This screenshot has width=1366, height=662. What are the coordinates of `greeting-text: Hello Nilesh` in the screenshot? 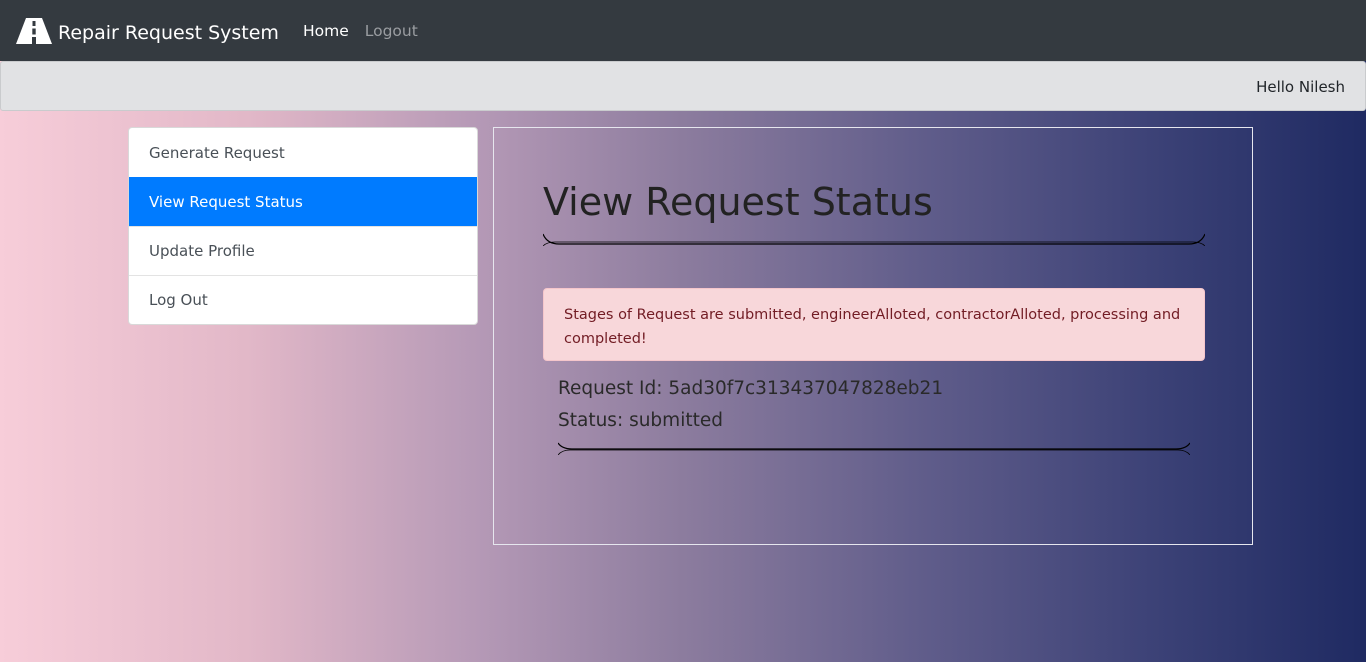 It's located at (1300, 87).